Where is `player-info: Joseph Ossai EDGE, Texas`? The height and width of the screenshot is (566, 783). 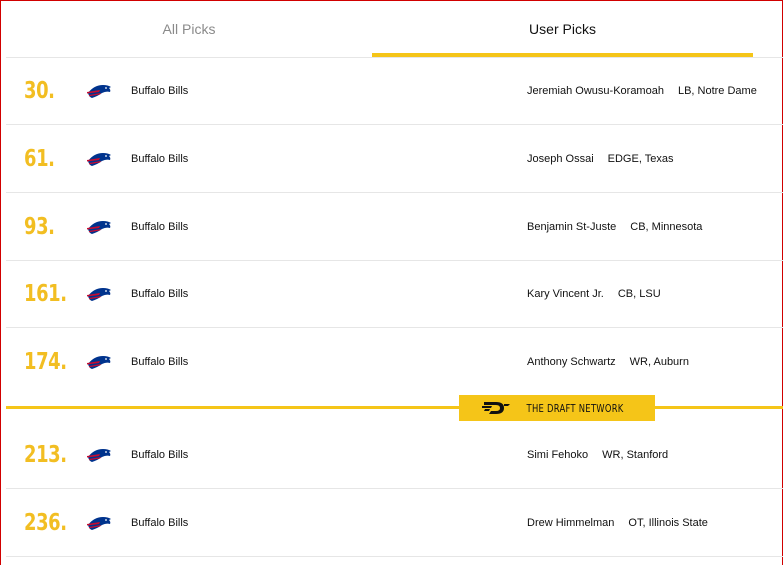 player-info: Joseph Ossai EDGE, Texas is located at coordinates (600, 159).